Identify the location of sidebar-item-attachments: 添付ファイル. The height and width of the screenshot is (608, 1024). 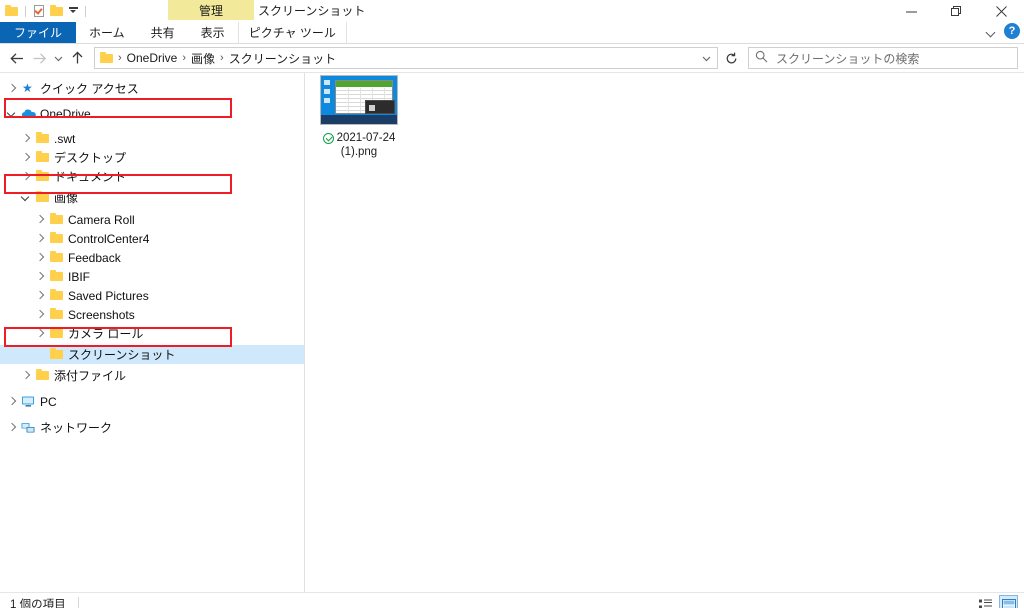
(152, 375).